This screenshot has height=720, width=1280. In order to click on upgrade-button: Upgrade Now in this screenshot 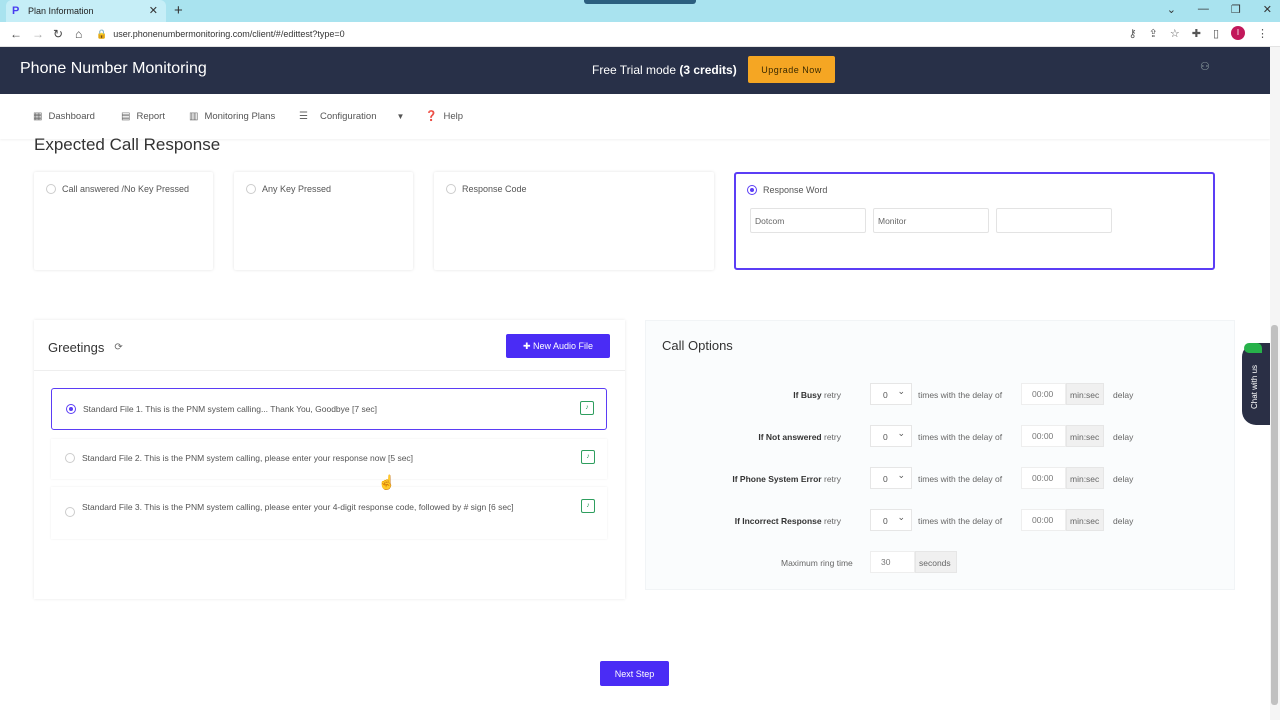, I will do `click(791, 69)`.